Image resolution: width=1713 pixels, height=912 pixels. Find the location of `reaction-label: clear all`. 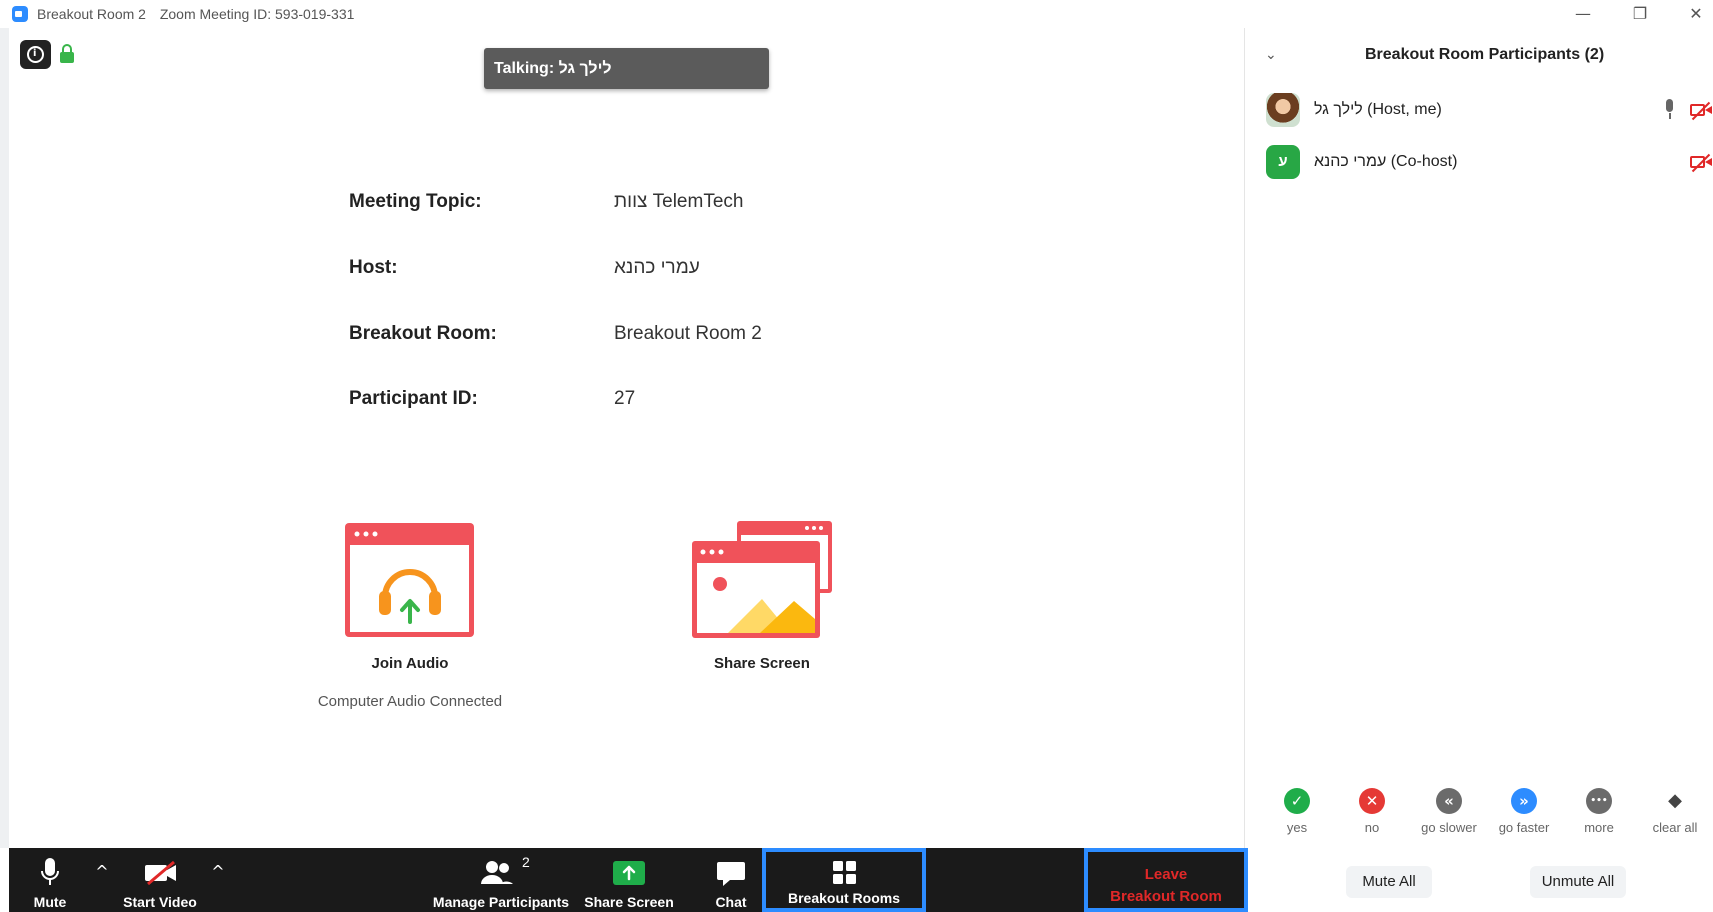

reaction-label: clear all is located at coordinates (1675, 827).